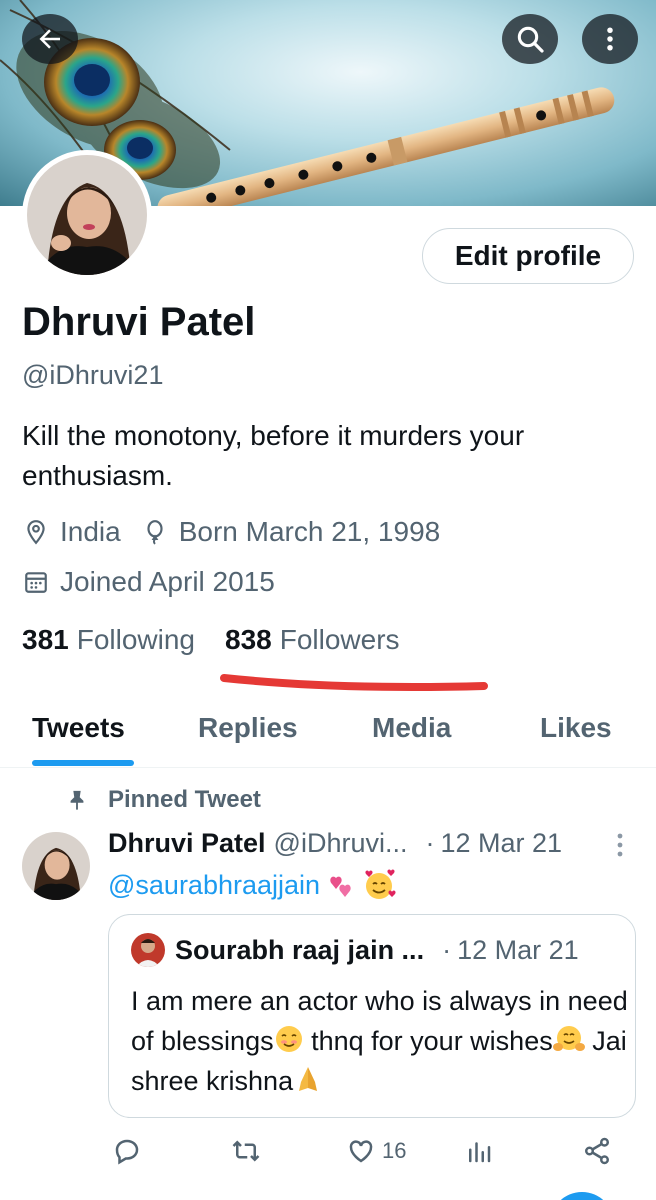 The width and height of the screenshot is (656, 1200). What do you see at coordinates (167, 581) in the screenshot?
I see `profile-joined: Joined April 2015` at bounding box center [167, 581].